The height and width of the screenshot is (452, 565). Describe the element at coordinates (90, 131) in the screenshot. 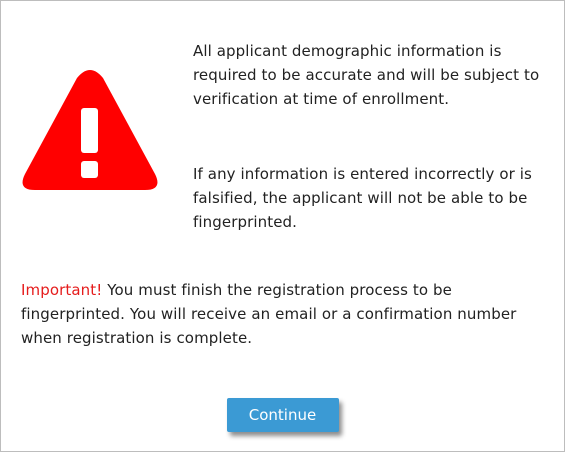

I see `warning-triangle-icon` at that location.